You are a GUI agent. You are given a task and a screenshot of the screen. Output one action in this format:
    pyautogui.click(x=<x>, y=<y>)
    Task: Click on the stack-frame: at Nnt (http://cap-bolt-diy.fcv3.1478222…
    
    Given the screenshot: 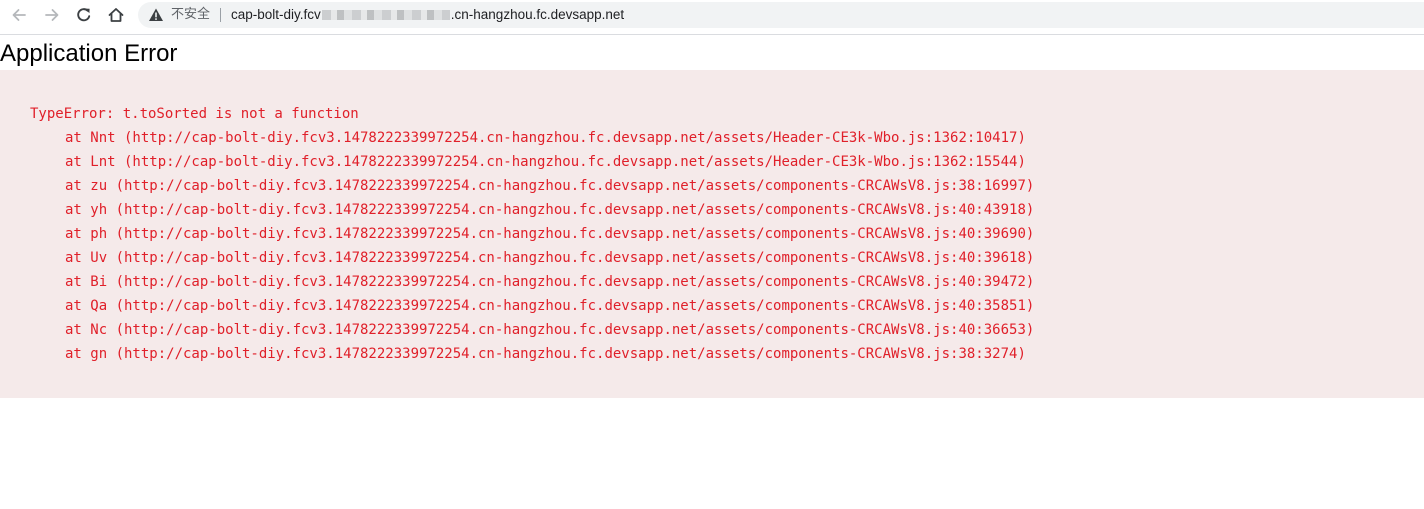 What is the action you would take?
    pyautogui.click(x=545, y=138)
    